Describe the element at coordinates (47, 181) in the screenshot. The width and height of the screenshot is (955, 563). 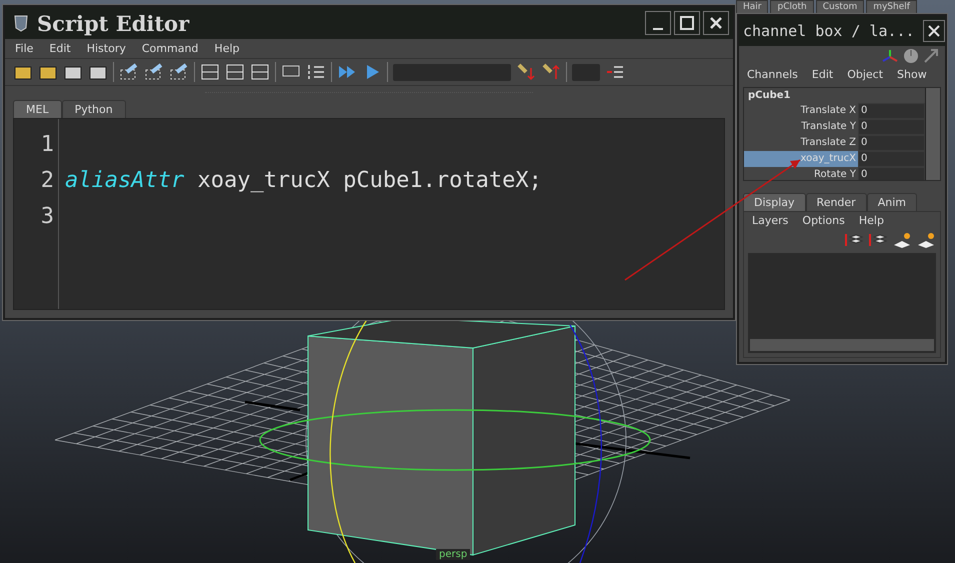
I see `line-number: 2` at that location.